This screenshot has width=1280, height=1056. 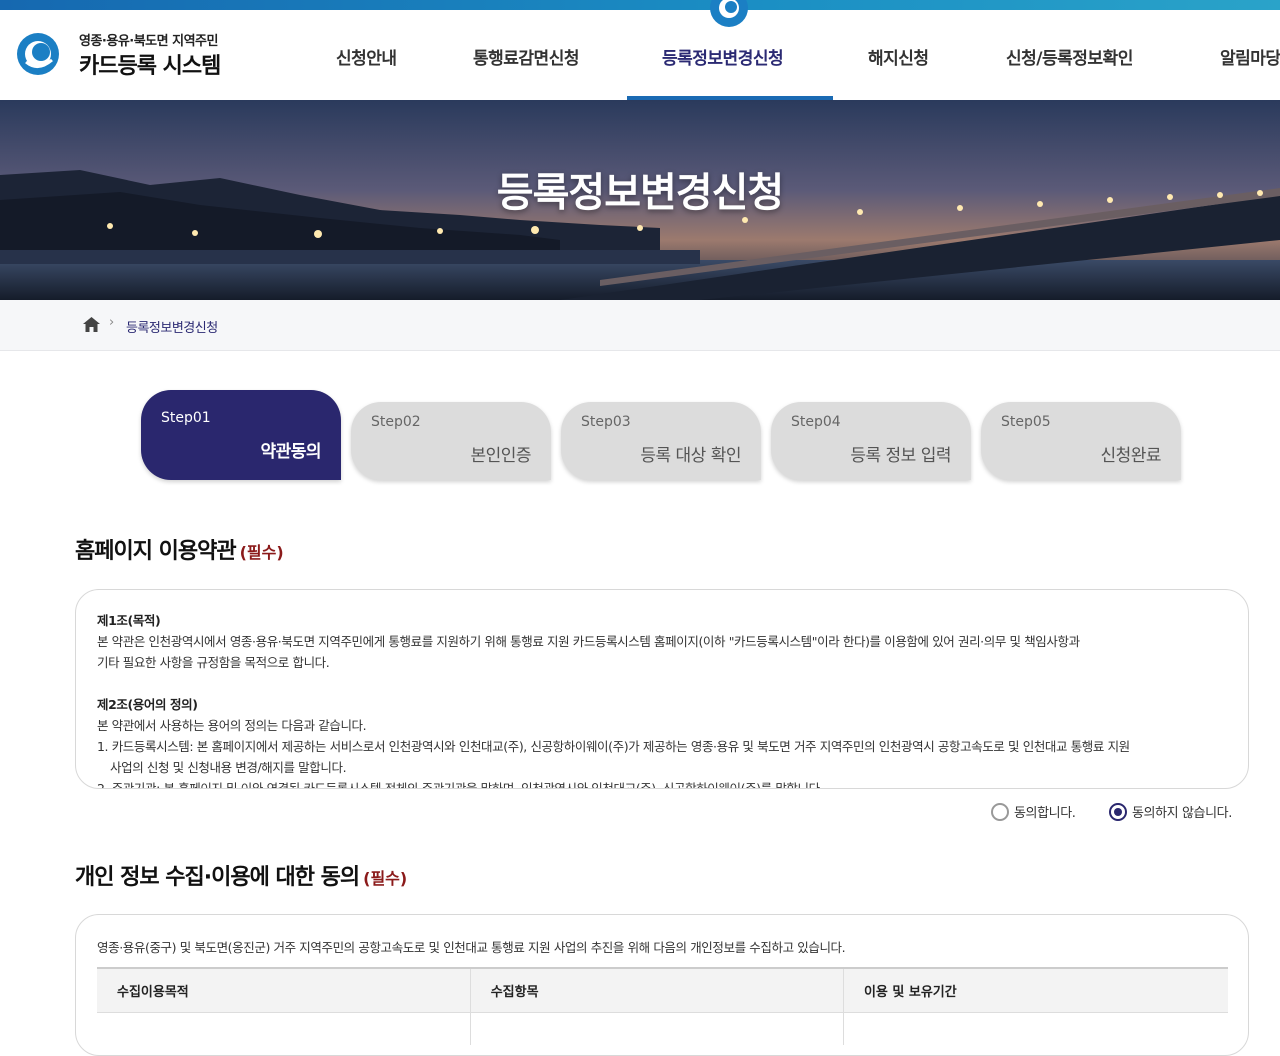 What do you see at coordinates (1026, 422) in the screenshot?
I see `step-number: Step05` at bounding box center [1026, 422].